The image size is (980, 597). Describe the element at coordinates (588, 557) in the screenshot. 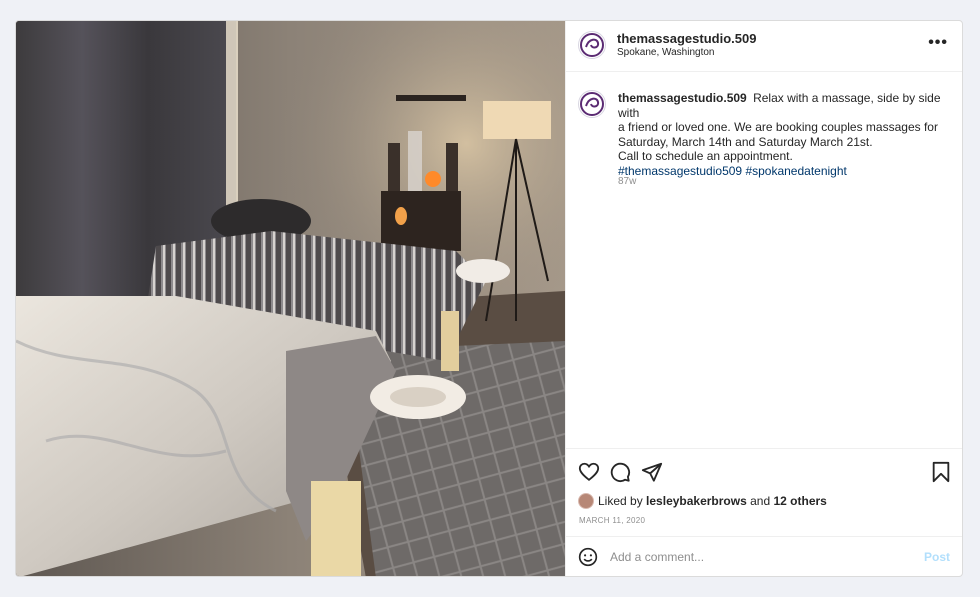

I see `emoji-icon` at that location.